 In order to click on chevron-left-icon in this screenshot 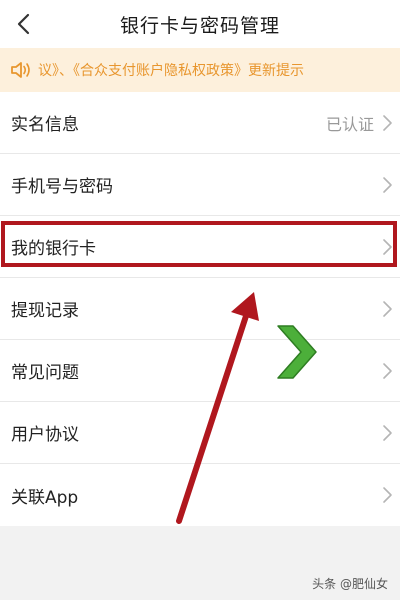, I will do `click(23, 24)`.